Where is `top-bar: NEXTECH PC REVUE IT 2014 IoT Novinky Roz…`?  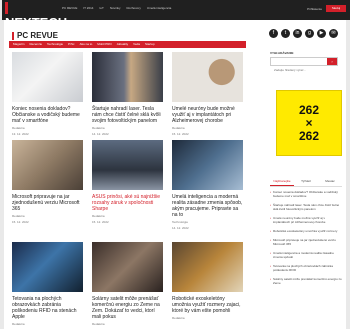 top-bar: NEXTECH PC REVUE IT 2014 IoT Novinky Roz… is located at coordinates (176, 15).